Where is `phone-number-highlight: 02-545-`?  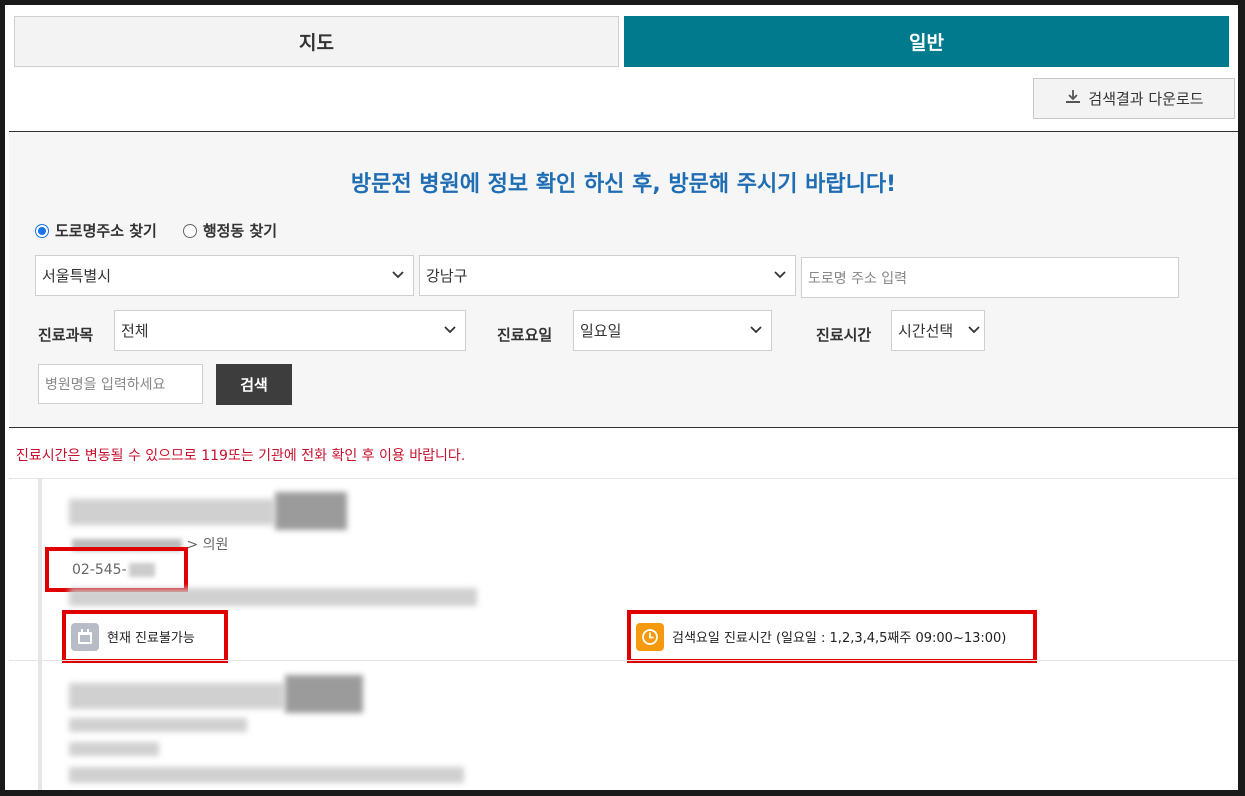 phone-number-highlight: 02-545- is located at coordinates (116, 569).